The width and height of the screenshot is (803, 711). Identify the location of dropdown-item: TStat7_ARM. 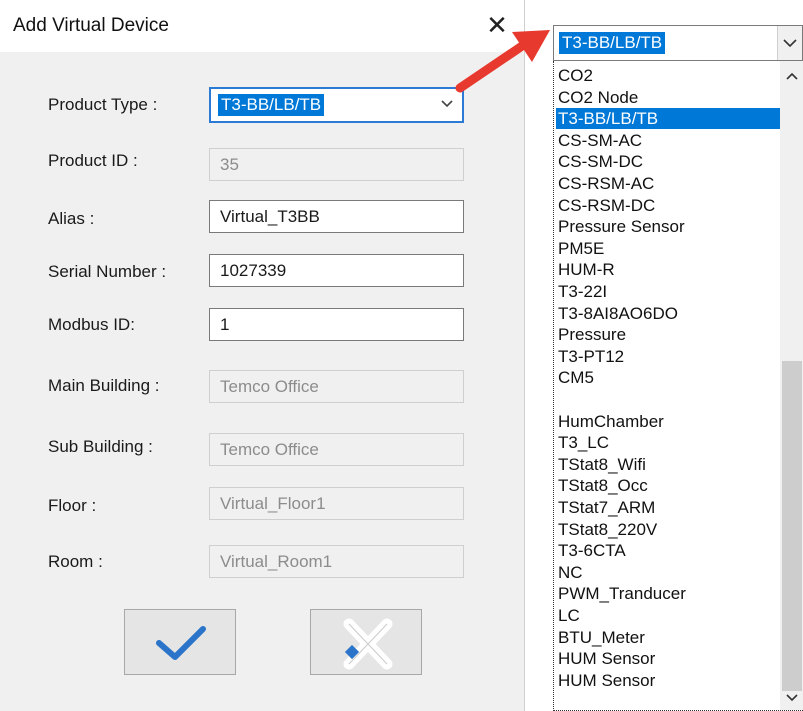
(668, 507).